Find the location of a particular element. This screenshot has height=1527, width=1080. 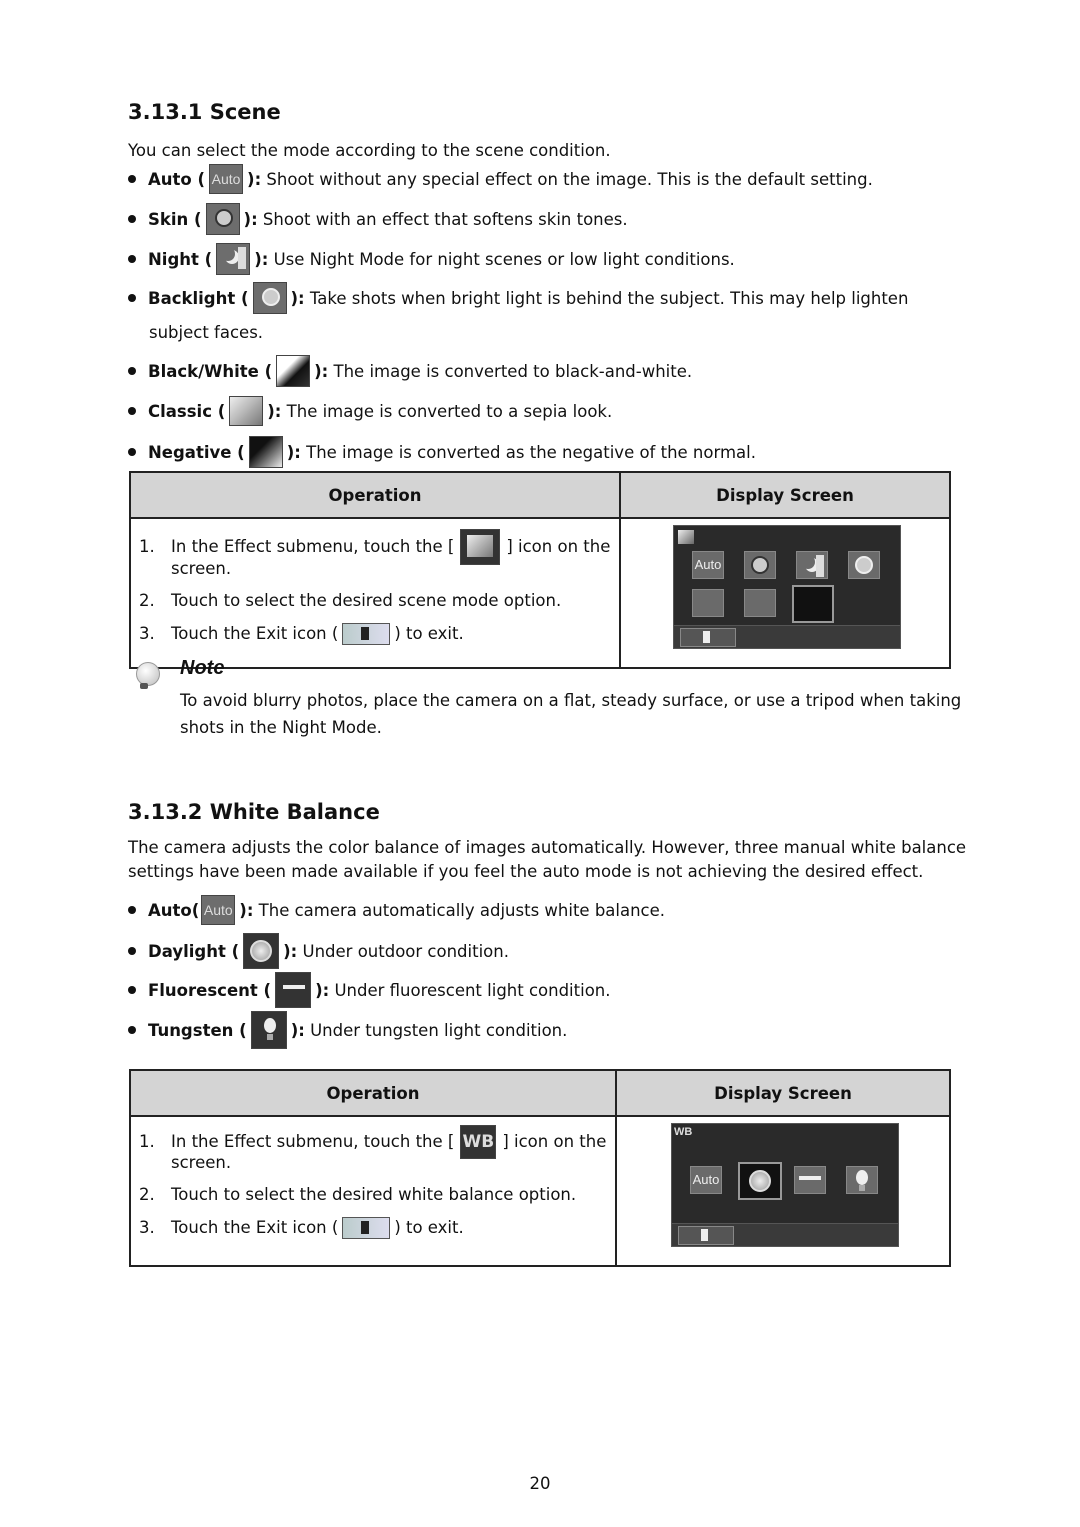

display-screen-cell: Auto is located at coordinates (785, 593).